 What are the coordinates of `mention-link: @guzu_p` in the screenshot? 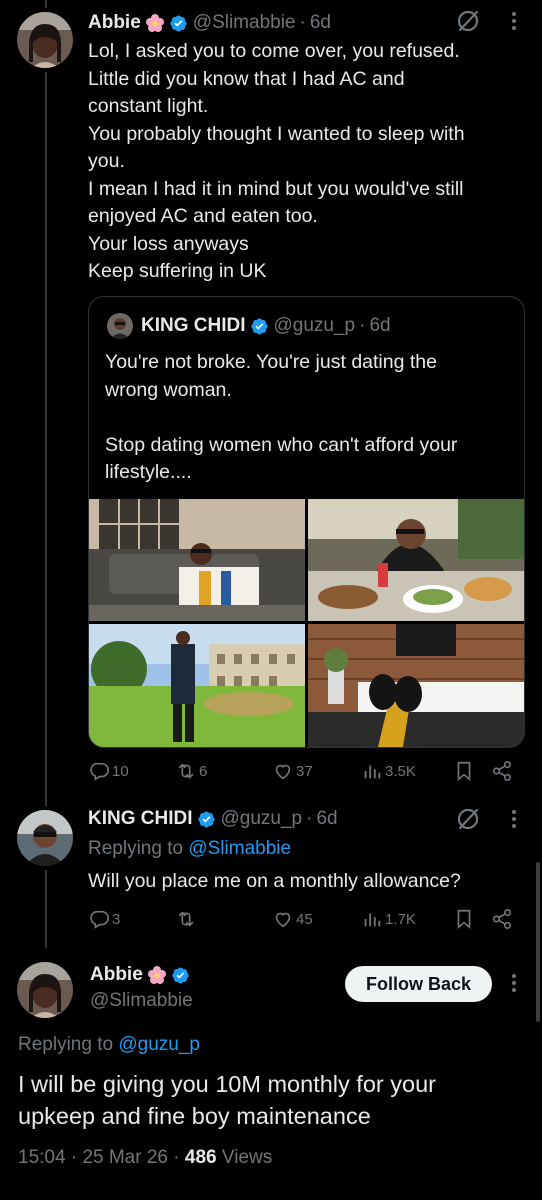 It's located at (159, 1044).